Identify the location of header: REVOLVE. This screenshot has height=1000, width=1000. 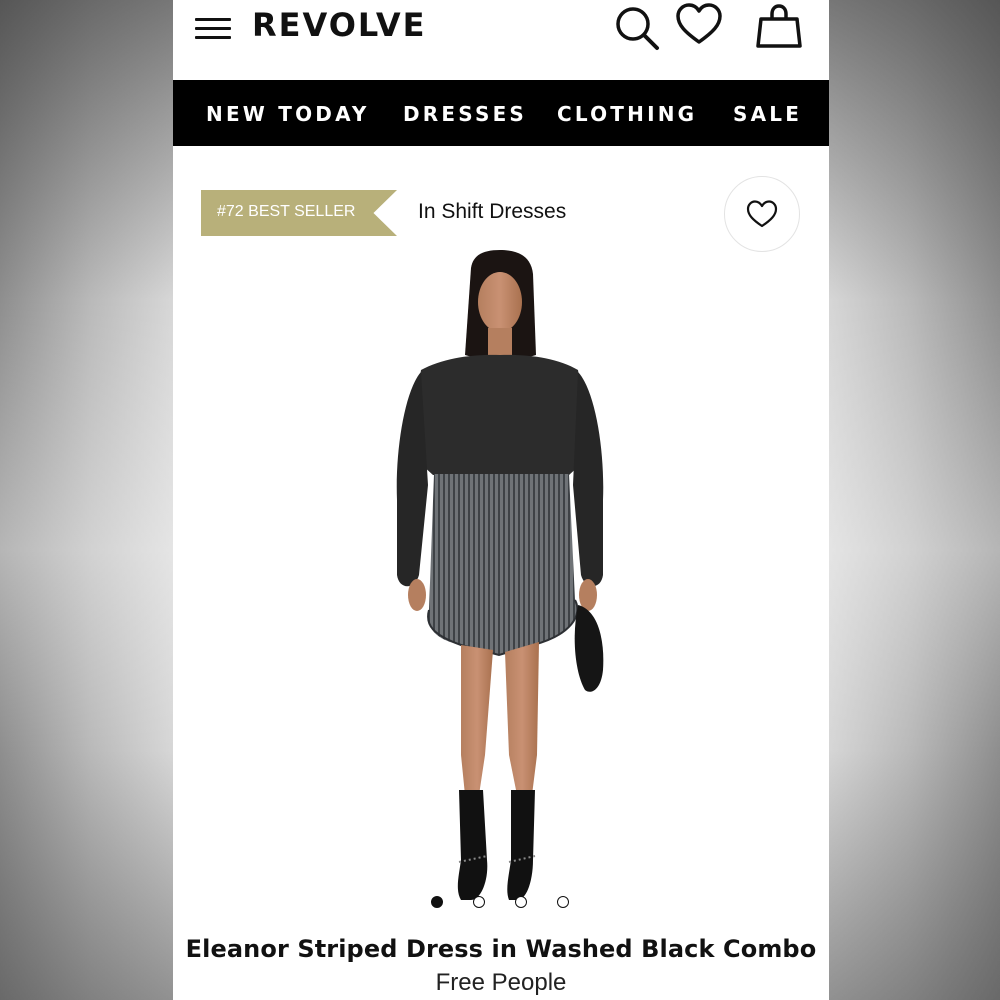
(501, 40).